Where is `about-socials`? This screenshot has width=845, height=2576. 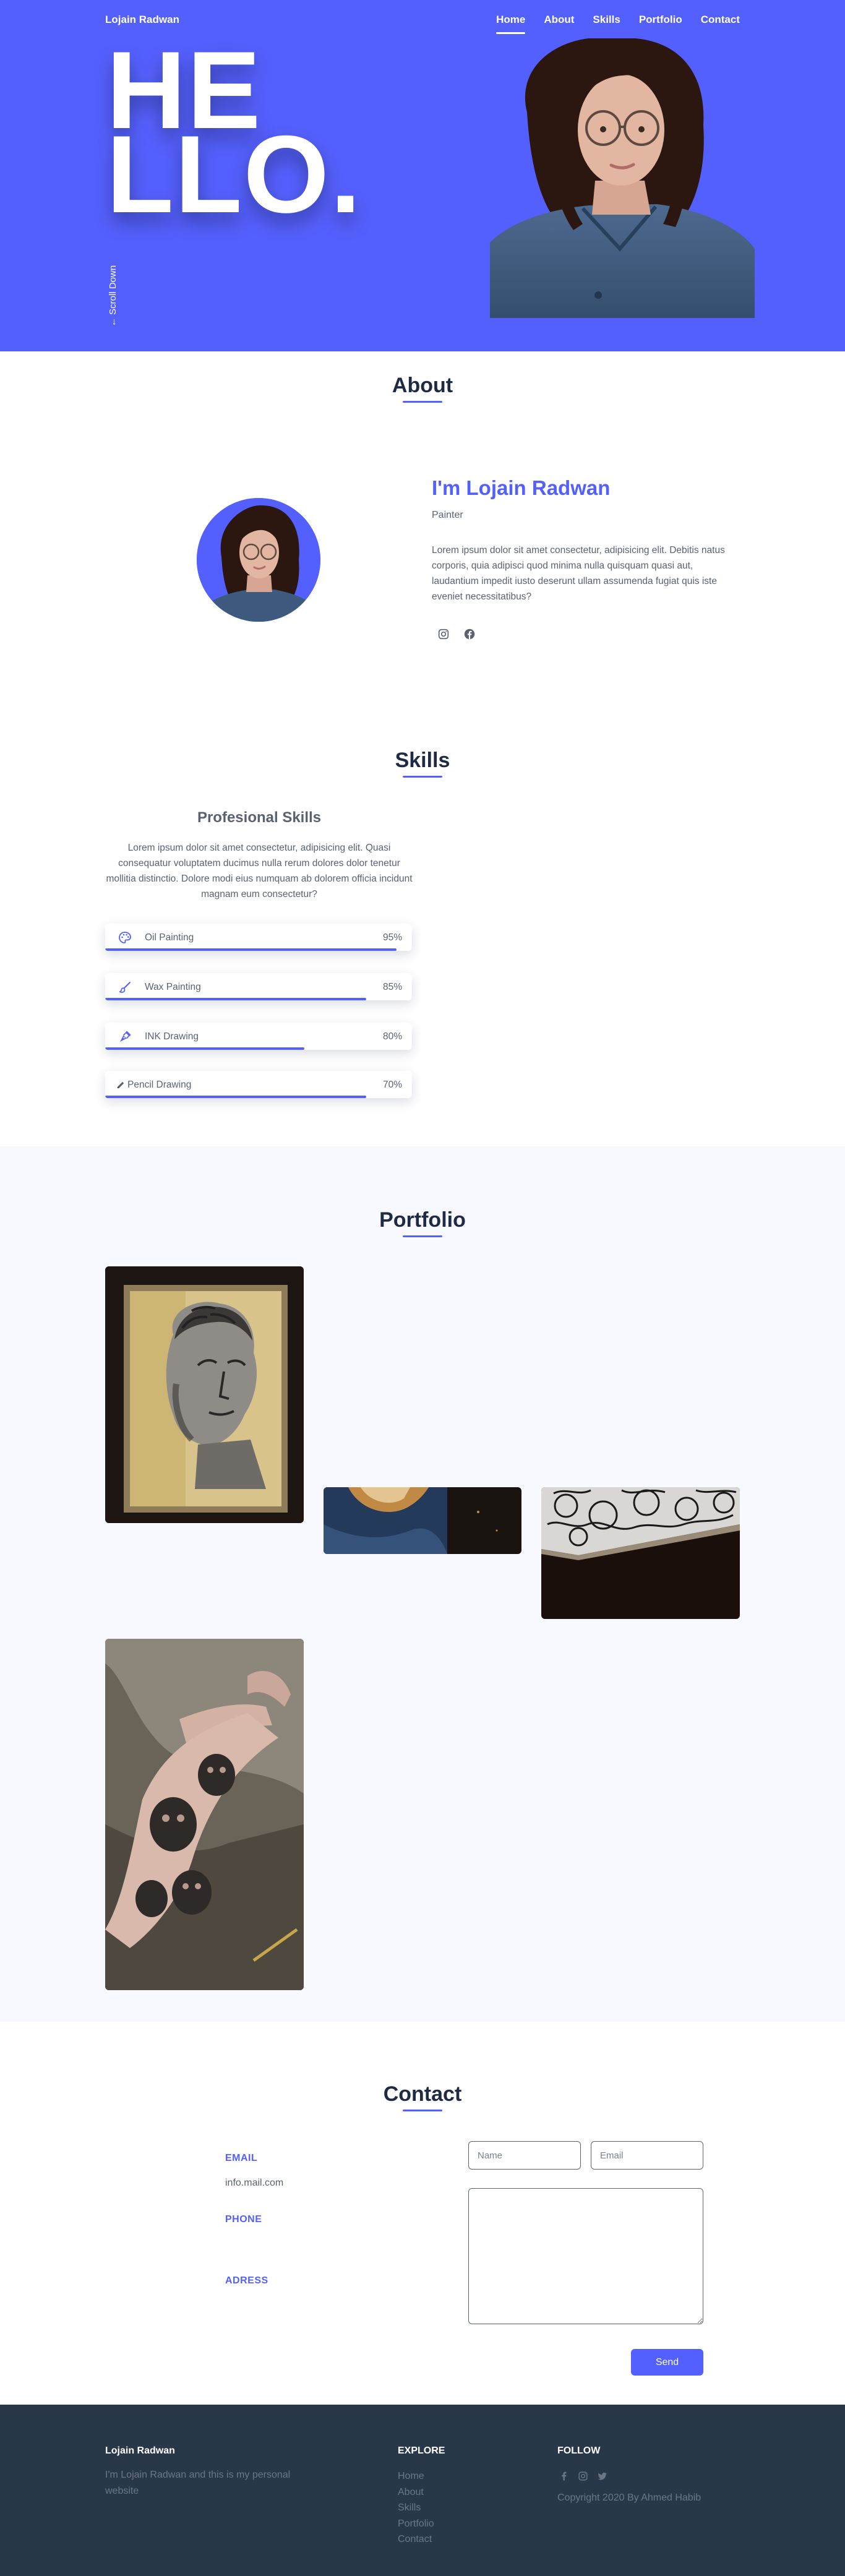
about-socials is located at coordinates (458, 634).